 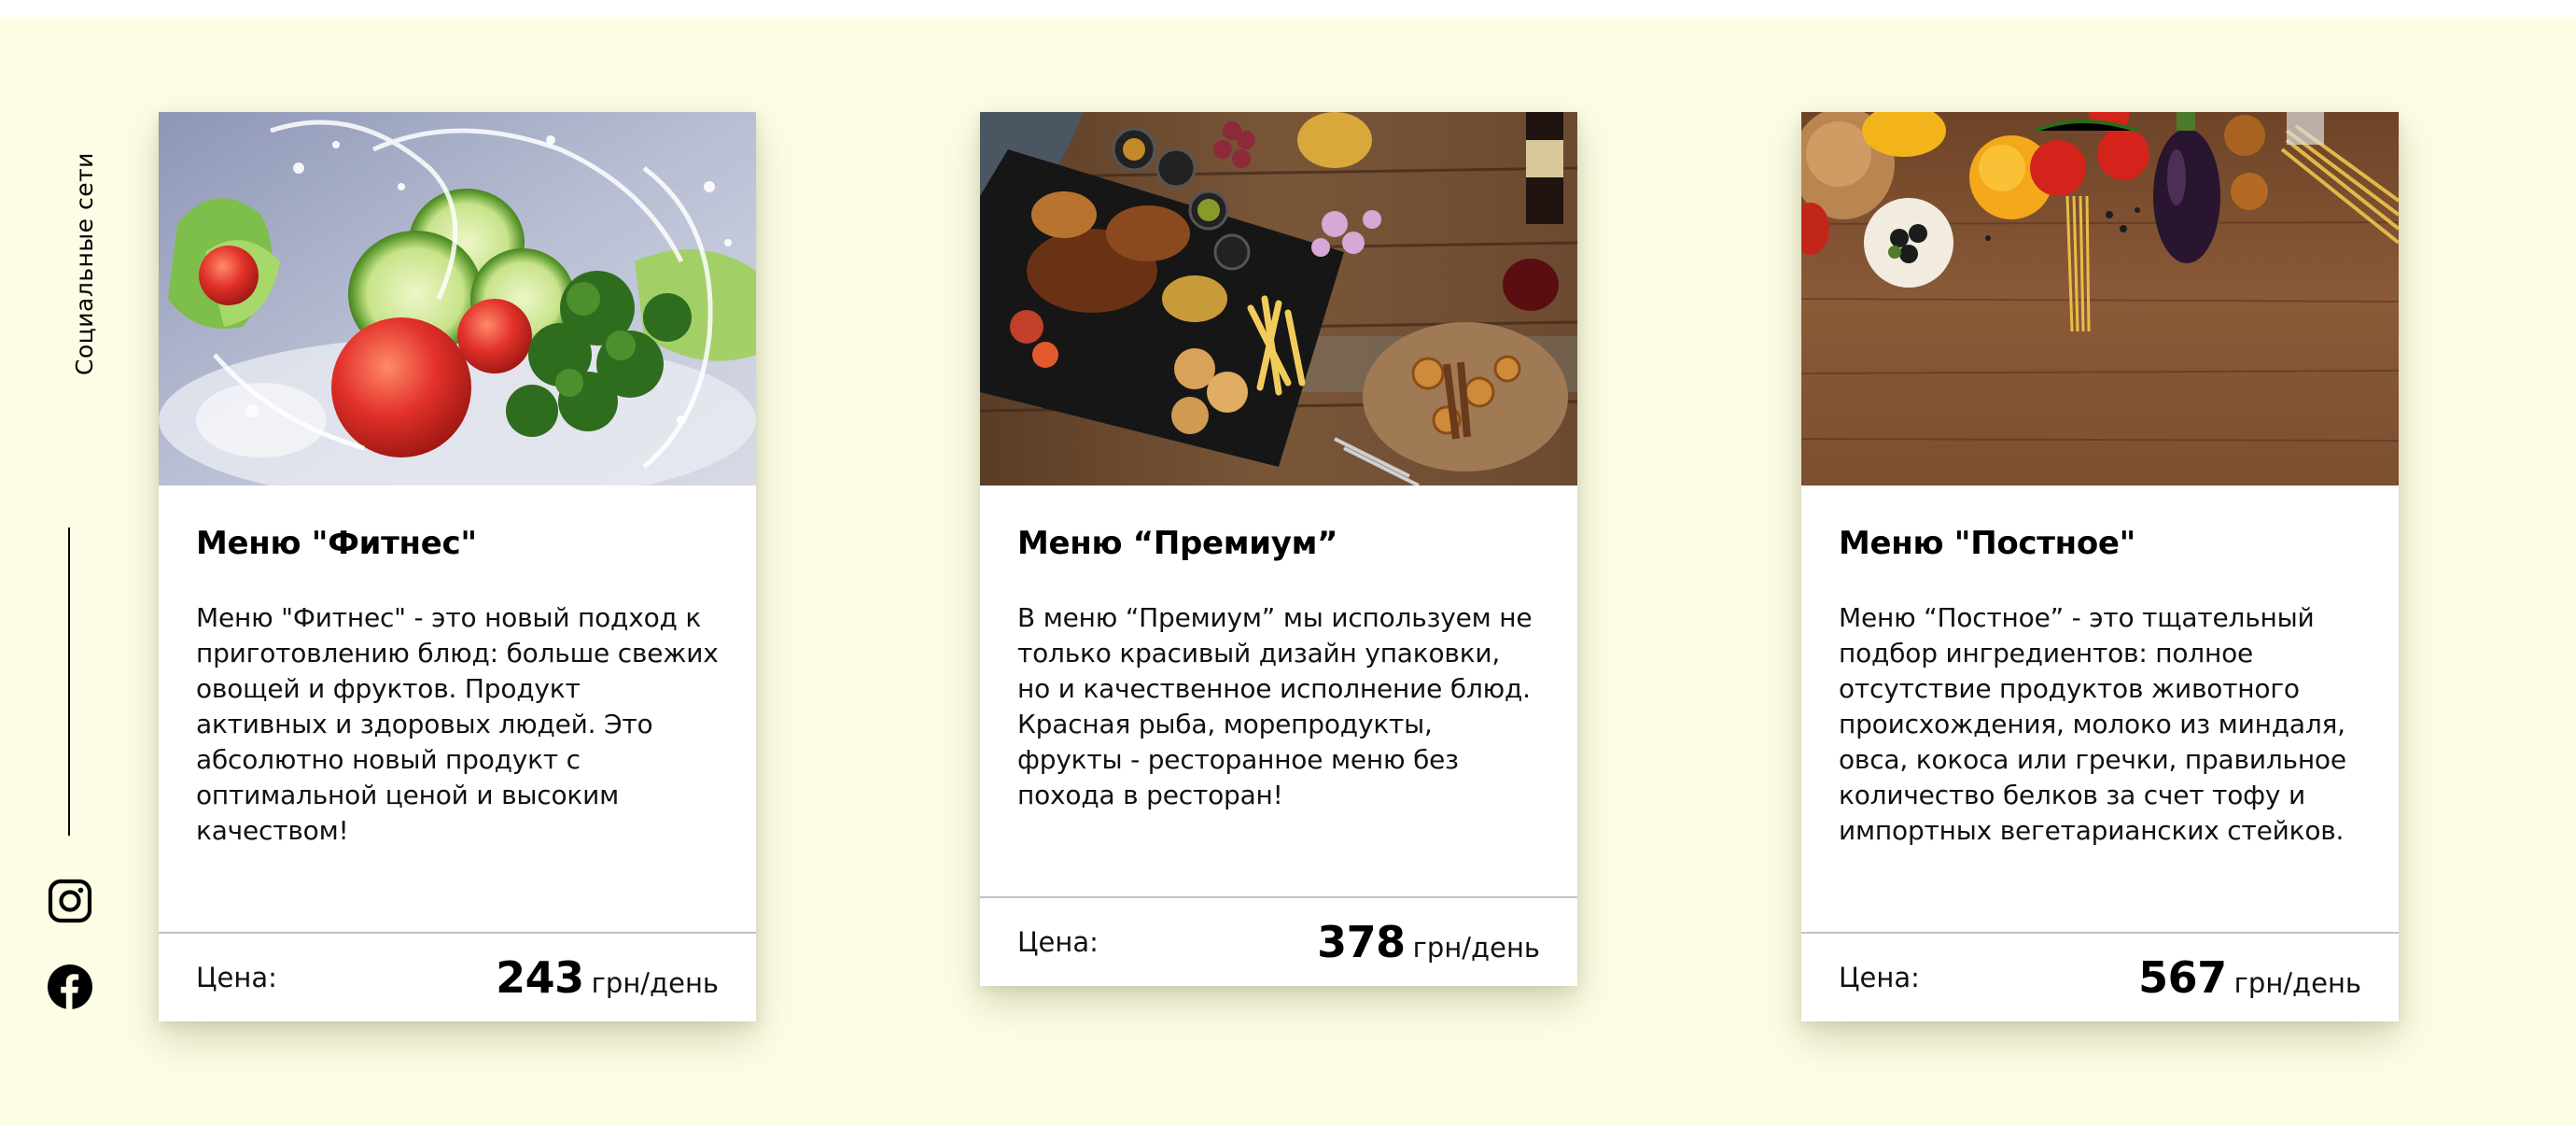 What do you see at coordinates (1177, 543) in the screenshot?
I see `card-title: Меню “Премиум”` at bounding box center [1177, 543].